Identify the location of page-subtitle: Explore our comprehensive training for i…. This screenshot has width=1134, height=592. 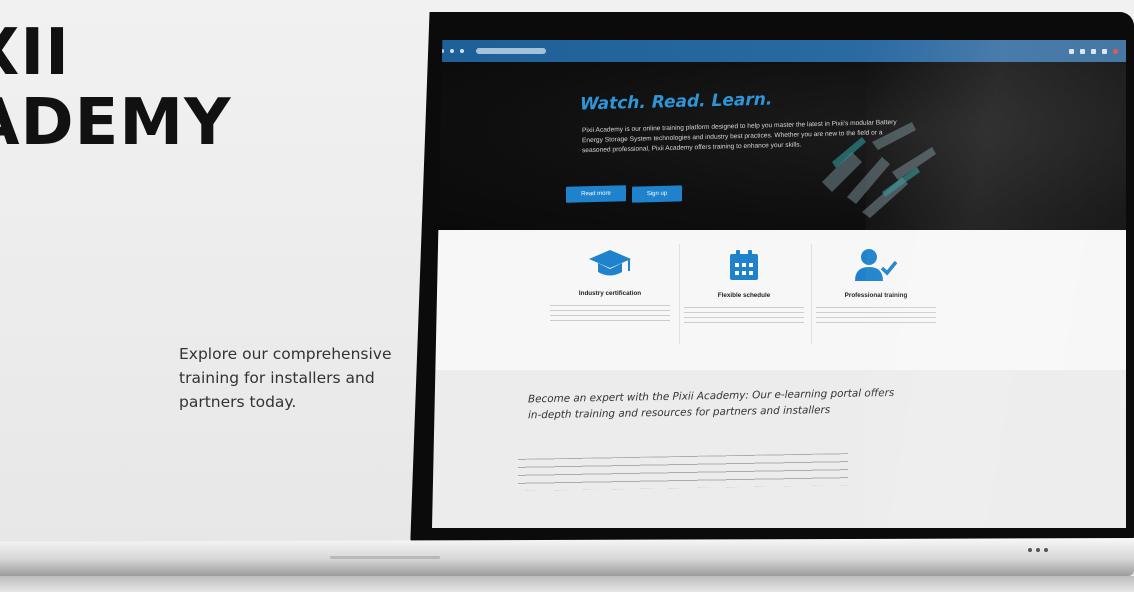
(285, 378).